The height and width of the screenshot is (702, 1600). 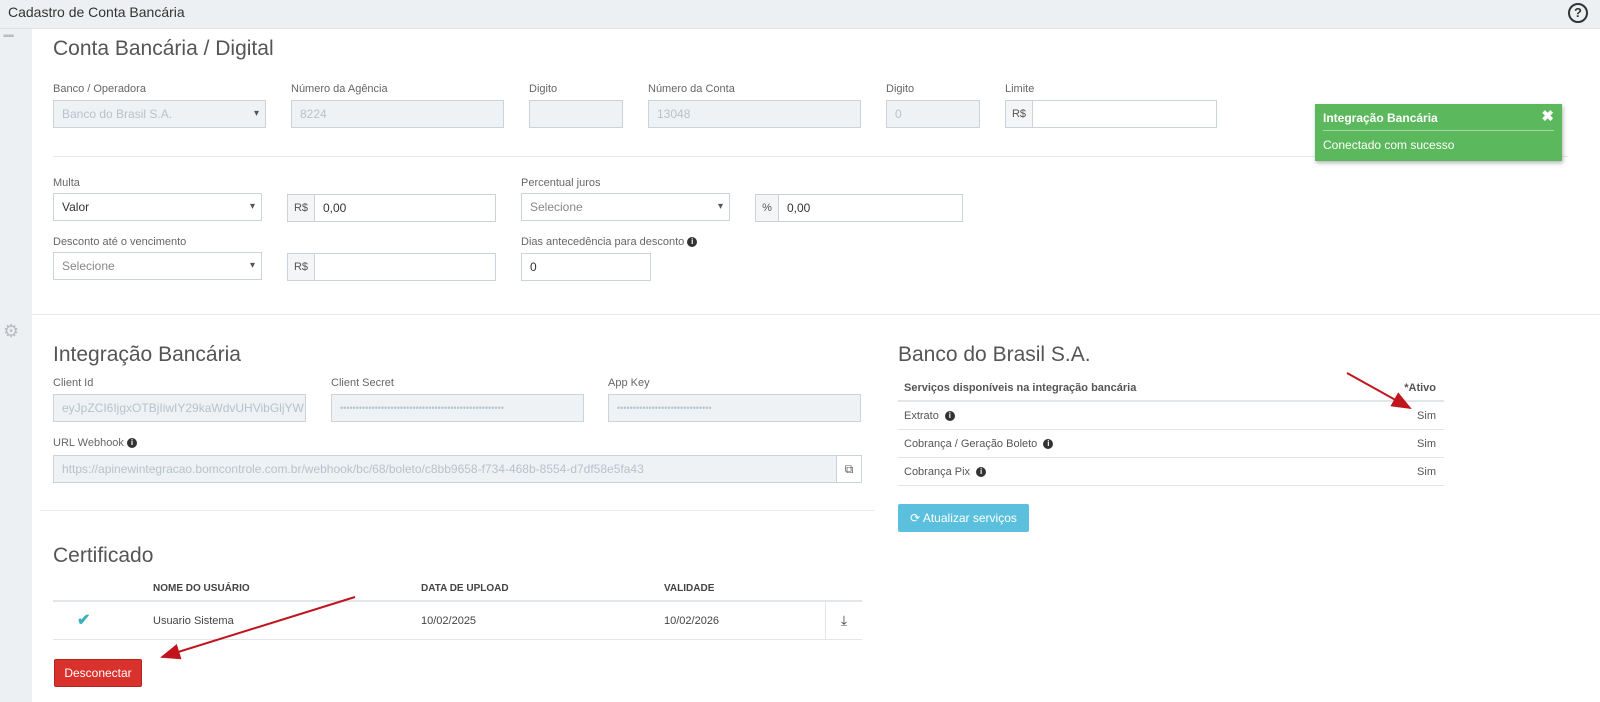 What do you see at coordinates (258, 628) in the screenshot?
I see `arrow-to-desconectar` at bounding box center [258, 628].